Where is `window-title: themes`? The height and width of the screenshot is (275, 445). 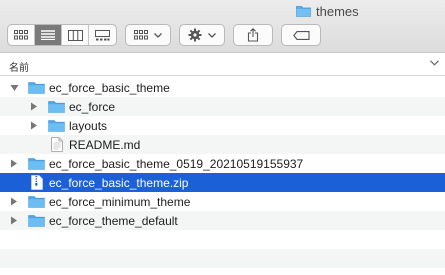
window-title: themes is located at coordinates (327, 11).